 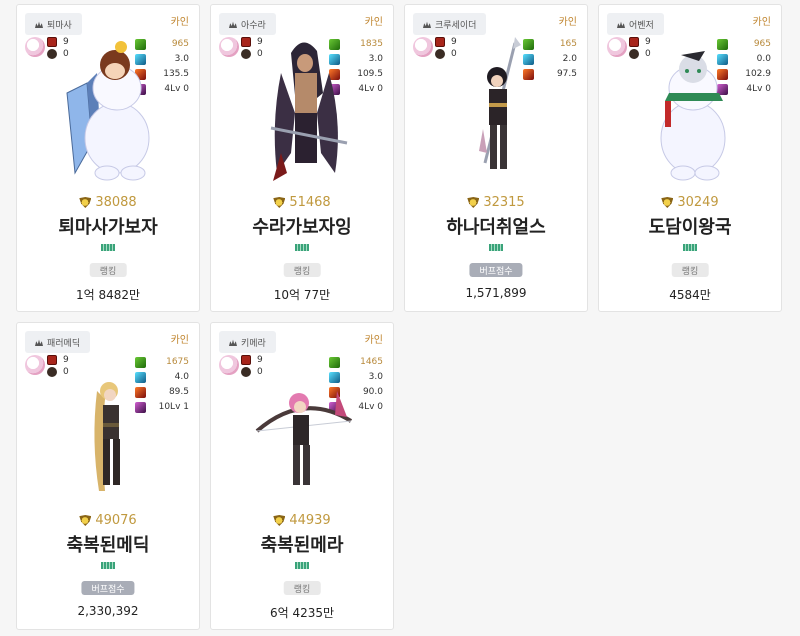 I want to click on stat-value: 0.0, so click(x=763, y=59).